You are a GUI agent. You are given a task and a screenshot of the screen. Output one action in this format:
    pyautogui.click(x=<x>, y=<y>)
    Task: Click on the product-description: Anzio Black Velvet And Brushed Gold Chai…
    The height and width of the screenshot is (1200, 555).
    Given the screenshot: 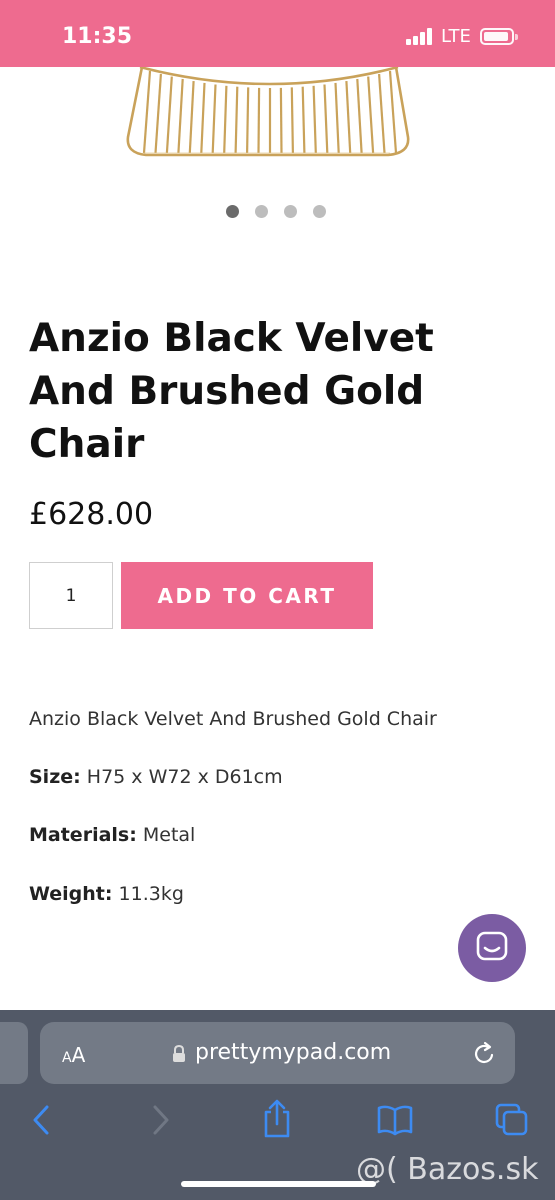 What is the action you would take?
    pyautogui.click(x=233, y=719)
    